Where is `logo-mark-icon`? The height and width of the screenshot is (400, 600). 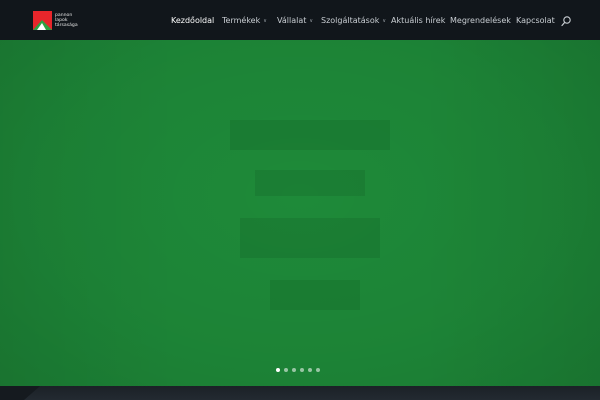 logo-mark-icon is located at coordinates (42, 20).